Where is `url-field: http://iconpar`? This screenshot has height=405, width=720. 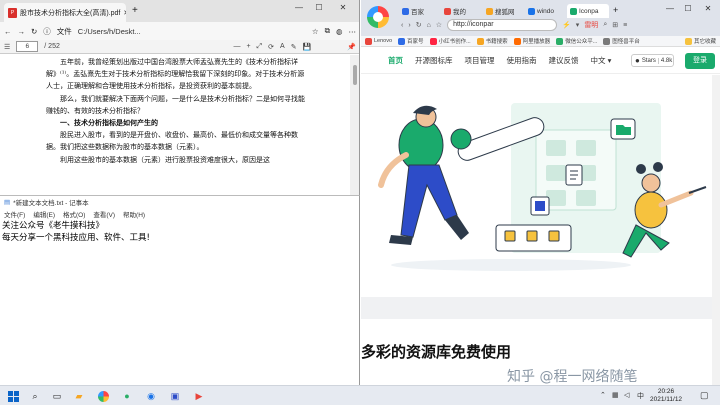
url-field: http://iconpar is located at coordinates (502, 25).